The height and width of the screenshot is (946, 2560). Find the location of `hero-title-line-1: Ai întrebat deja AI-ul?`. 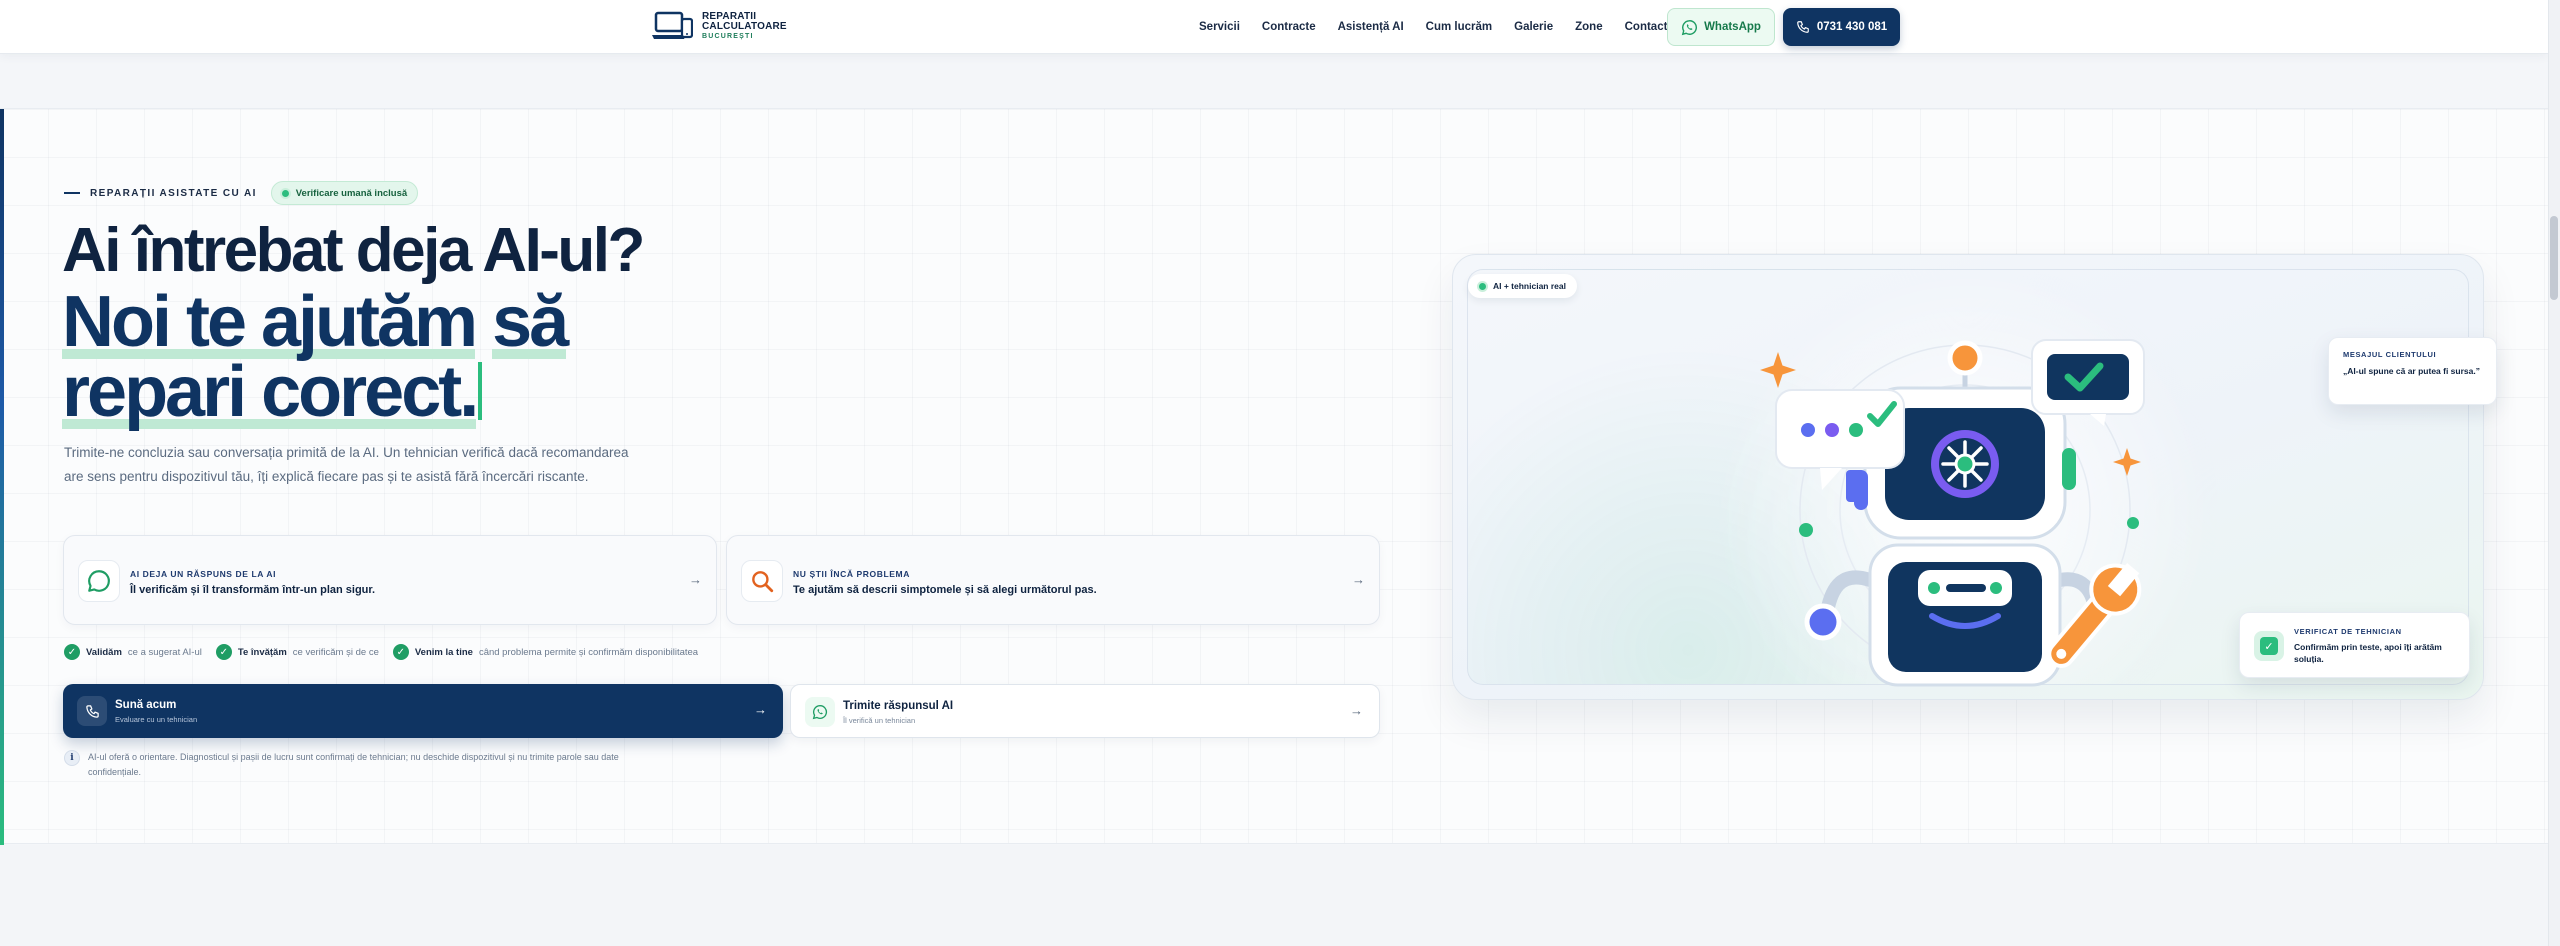

hero-title-line-1: Ai întrebat deja AI-ul? is located at coordinates (353, 250).